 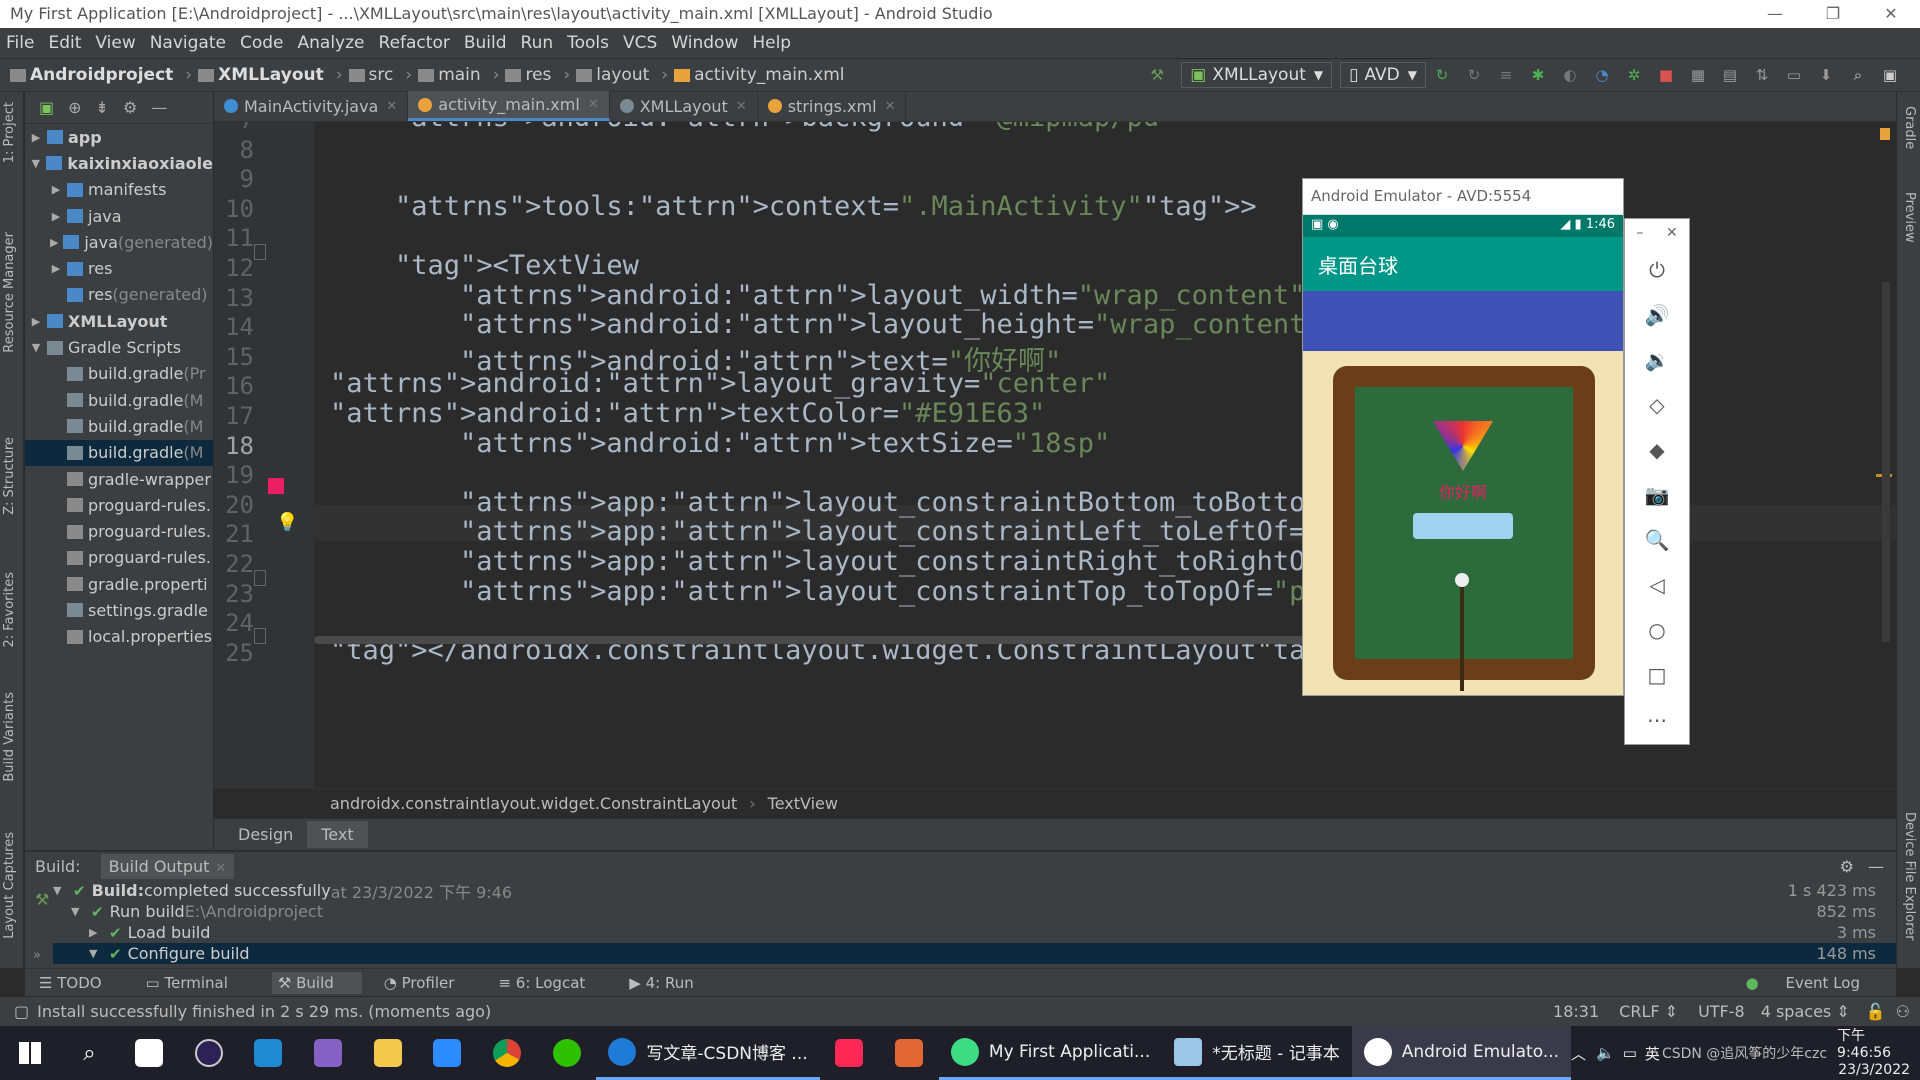 I want to click on editor-tab: XMLLayout ✕, so click(x=684, y=106).